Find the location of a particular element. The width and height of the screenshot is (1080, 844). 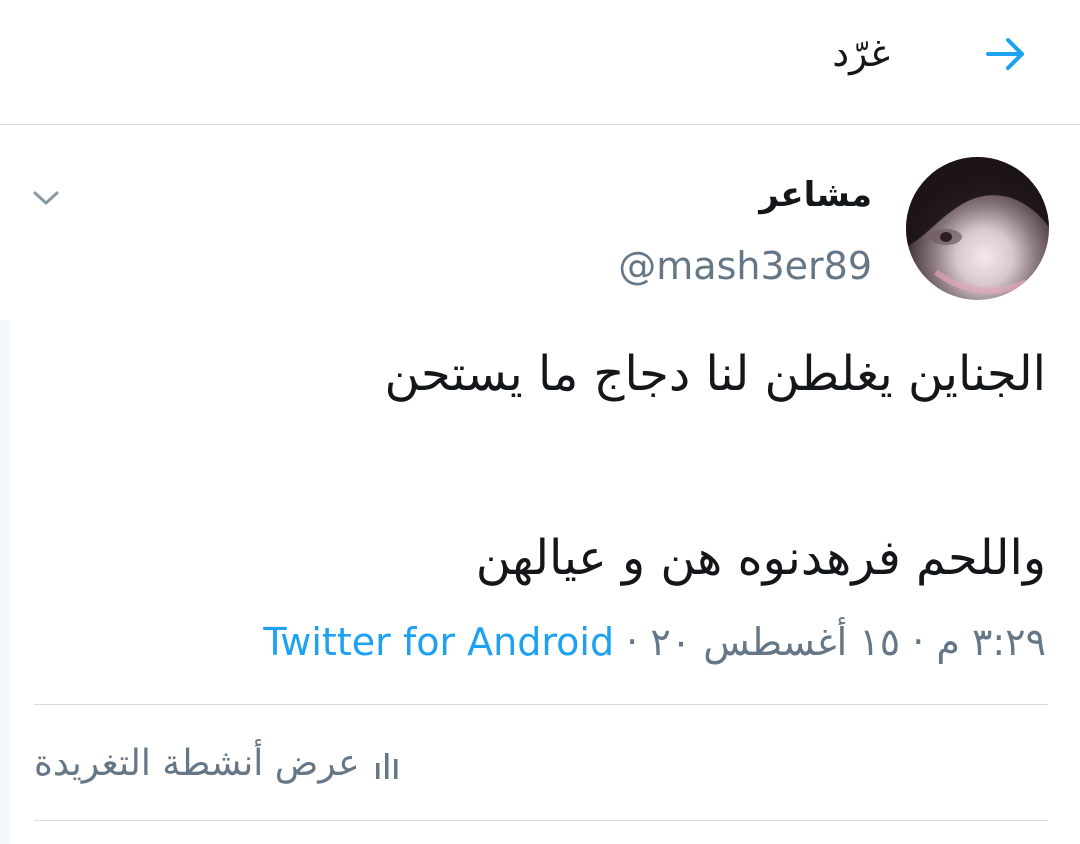

avatar is located at coordinates (977, 228).